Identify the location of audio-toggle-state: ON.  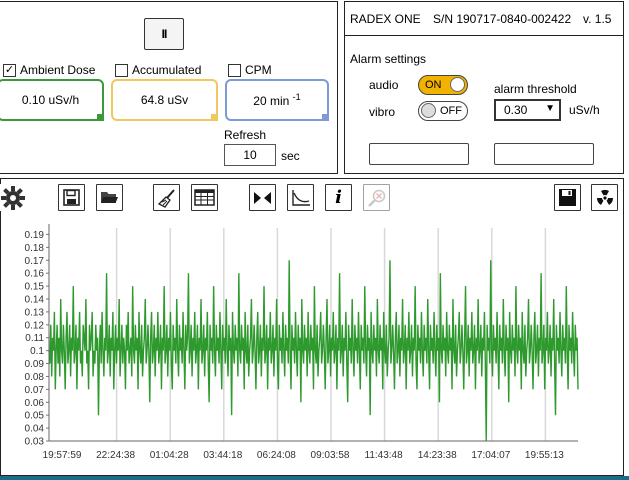
(433, 85).